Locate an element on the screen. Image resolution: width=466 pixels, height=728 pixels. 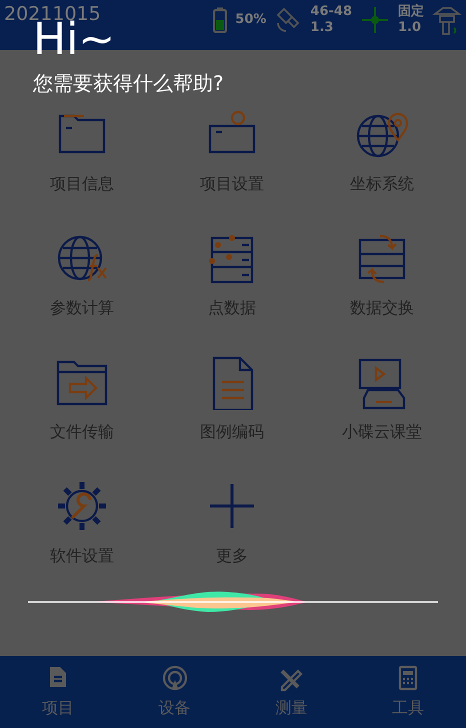
nav-tab: 测量 is located at coordinates (291, 692).